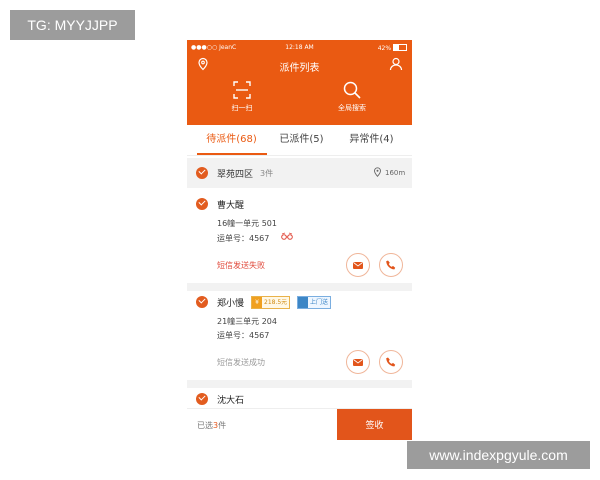 The image size is (600, 480). What do you see at coordinates (205, 425) in the screenshot?
I see `selected-prefix: 已选` at bounding box center [205, 425].